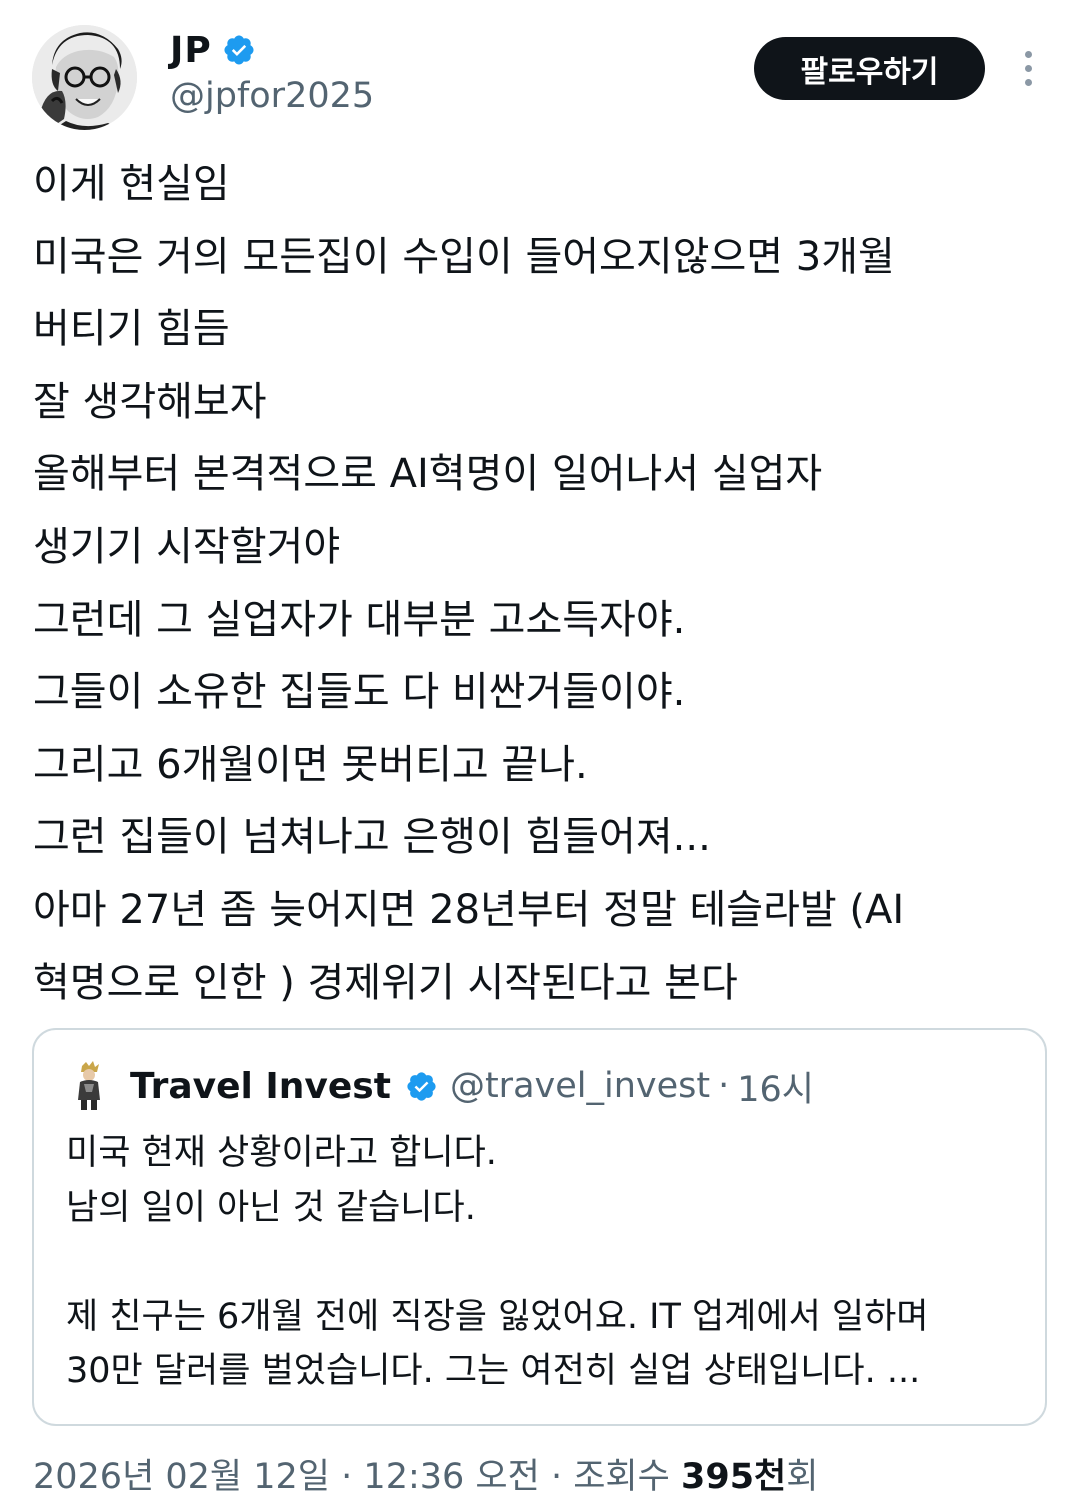 The height and width of the screenshot is (1508, 1079). I want to click on views-label: 조회수, so click(621, 1477).